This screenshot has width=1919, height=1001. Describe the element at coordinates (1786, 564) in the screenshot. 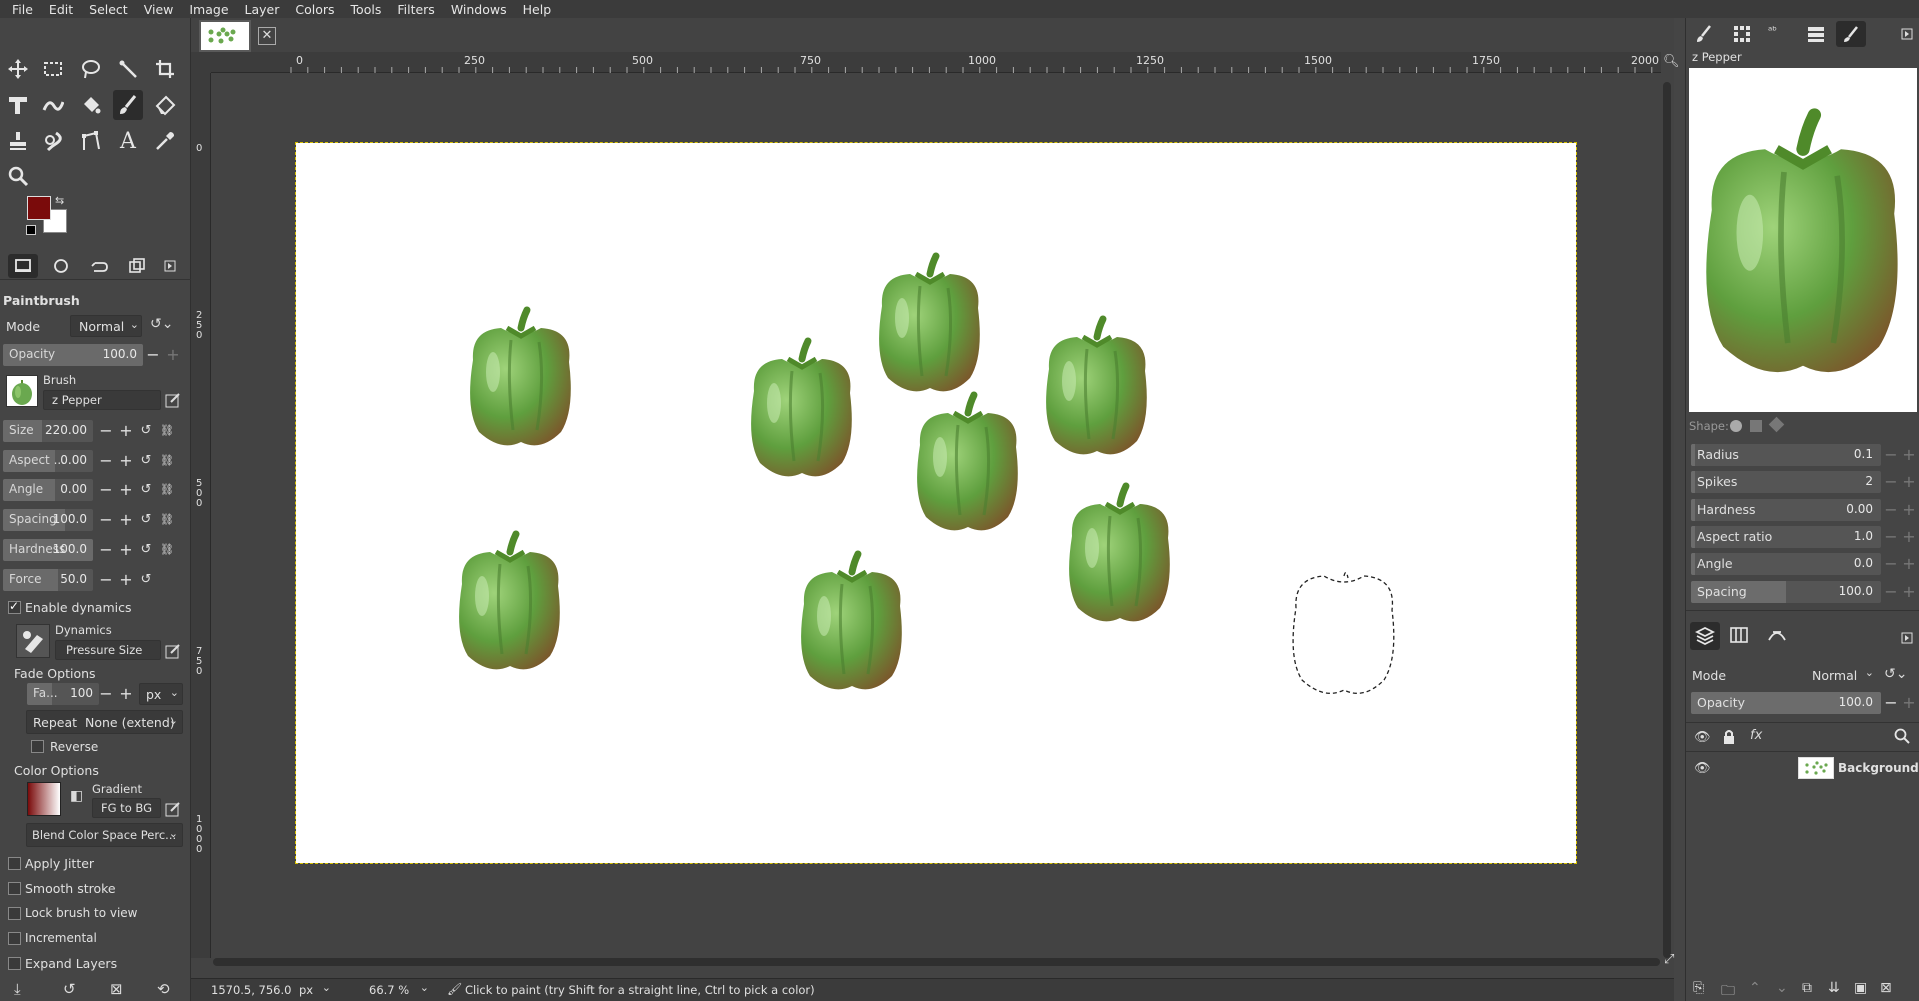

I see `brush-angle-slider: Angle 0.0` at that location.